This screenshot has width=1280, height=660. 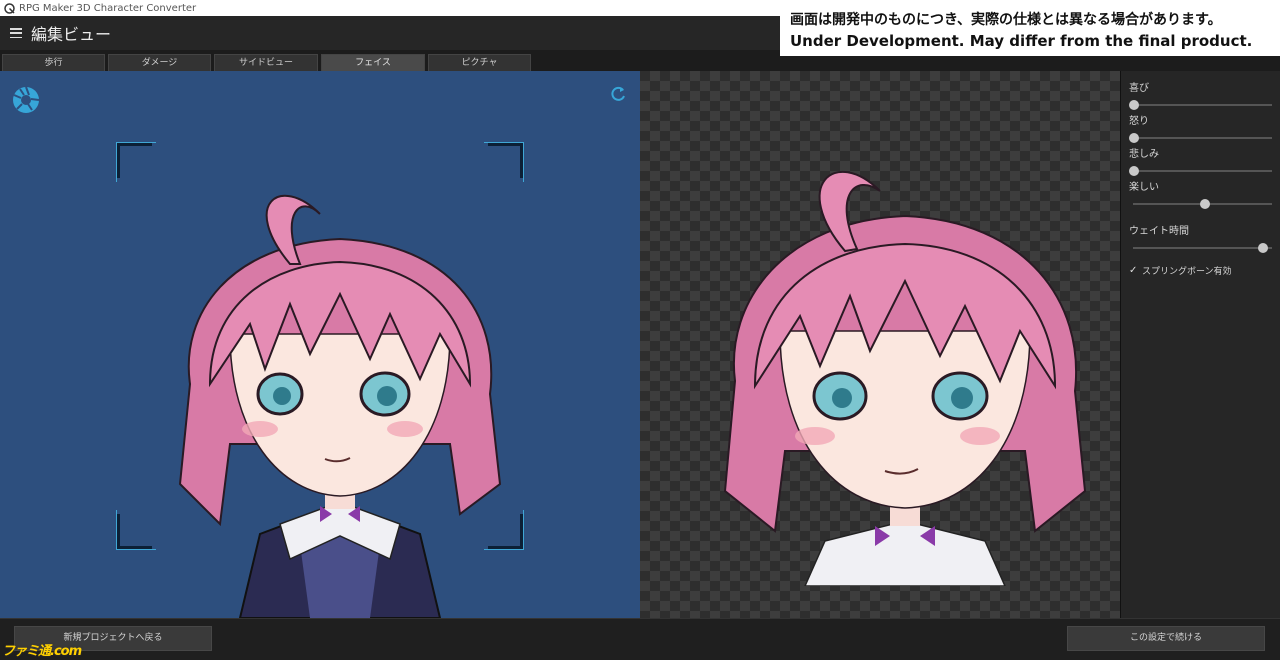 I want to click on slider-label-joy: 喜び, so click(x=1139, y=88).